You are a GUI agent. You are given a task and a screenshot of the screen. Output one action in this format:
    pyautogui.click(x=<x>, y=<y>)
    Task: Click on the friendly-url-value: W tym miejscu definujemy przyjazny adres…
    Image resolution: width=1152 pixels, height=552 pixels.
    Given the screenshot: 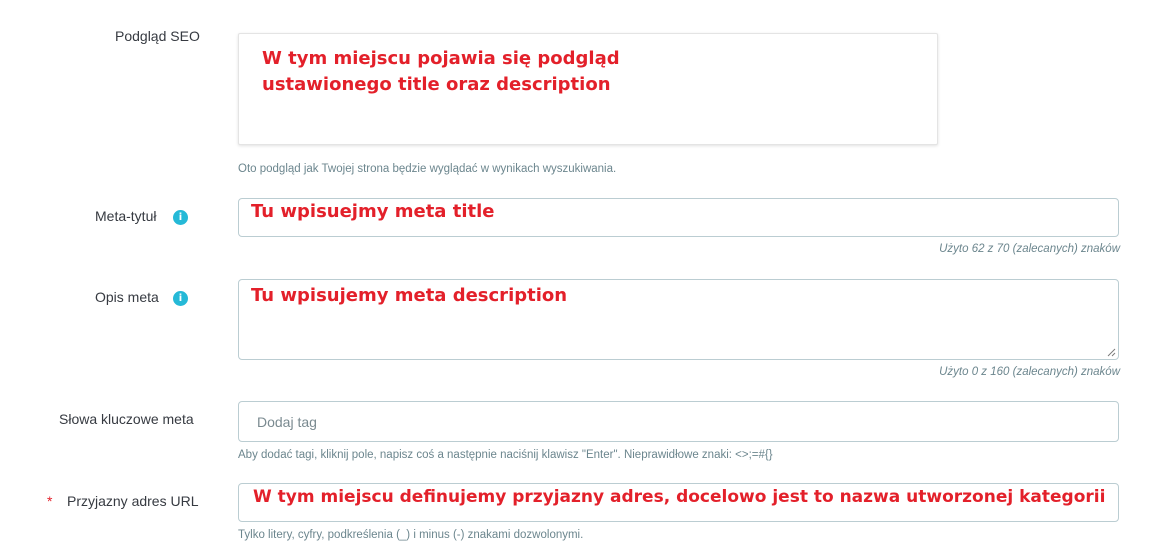 What is the action you would take?
    pyautogui.click(x=679, y=497)
    